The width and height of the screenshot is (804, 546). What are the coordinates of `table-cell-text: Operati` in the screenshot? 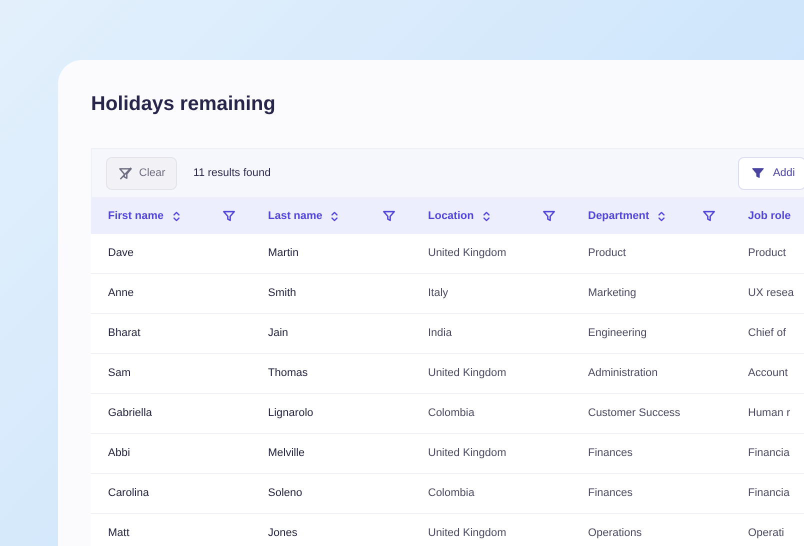 It's located at (766, 534).